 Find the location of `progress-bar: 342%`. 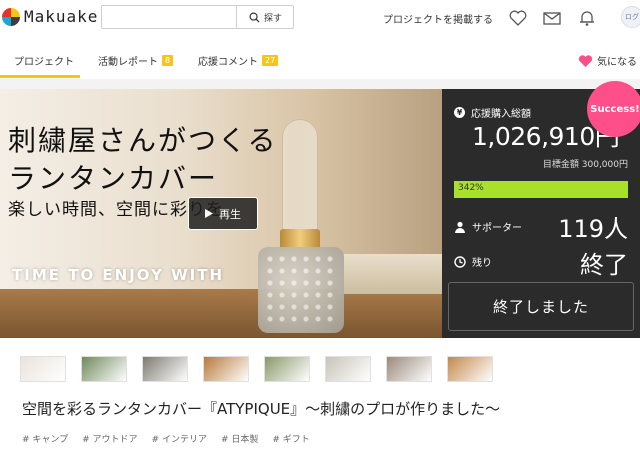

progress-bar: 342% is located at coordinates (541, 189).